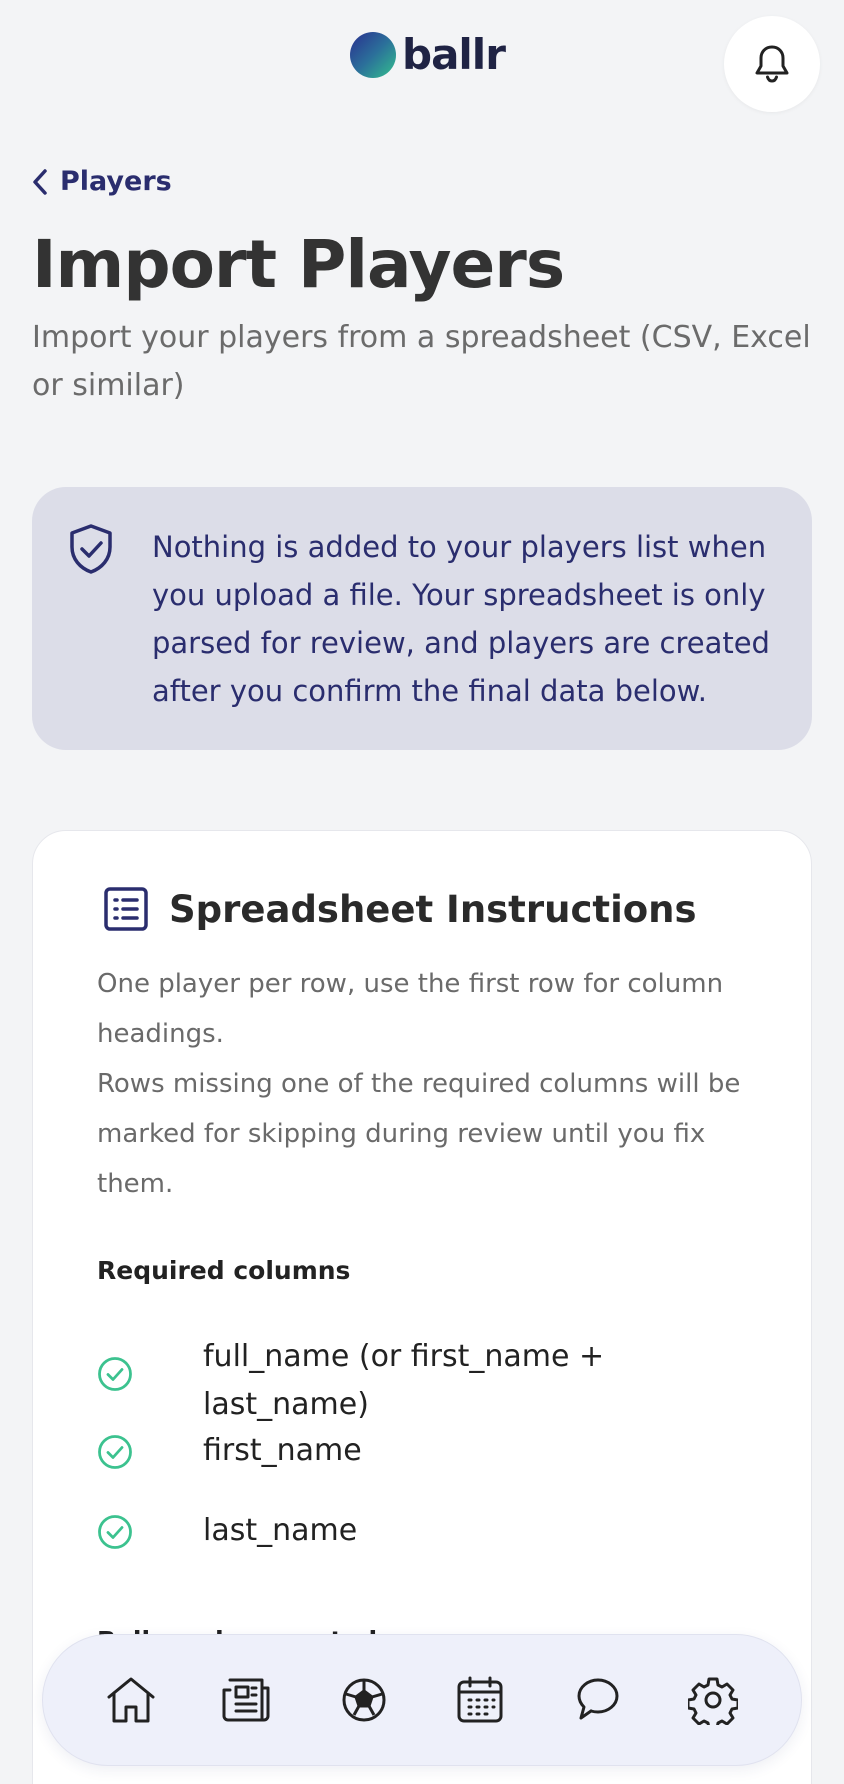 The width and height of the screenshot is (844, 1784). I want to click on nav-settings, so click(713, 1700).